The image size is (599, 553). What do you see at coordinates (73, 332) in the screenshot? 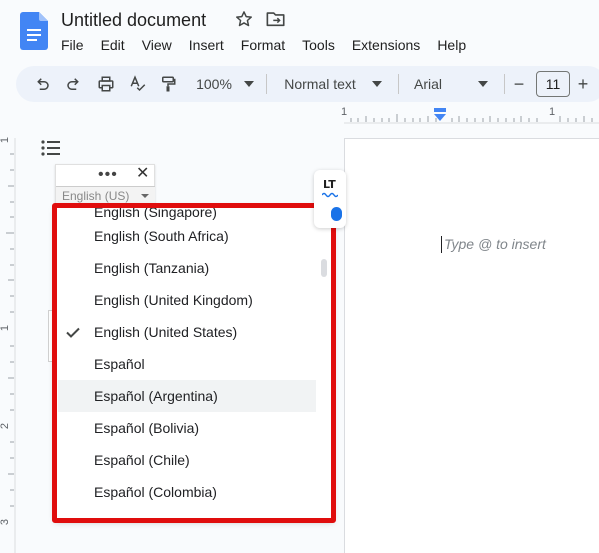
I see `checkmark-icon` at bounding box center [73, 332].